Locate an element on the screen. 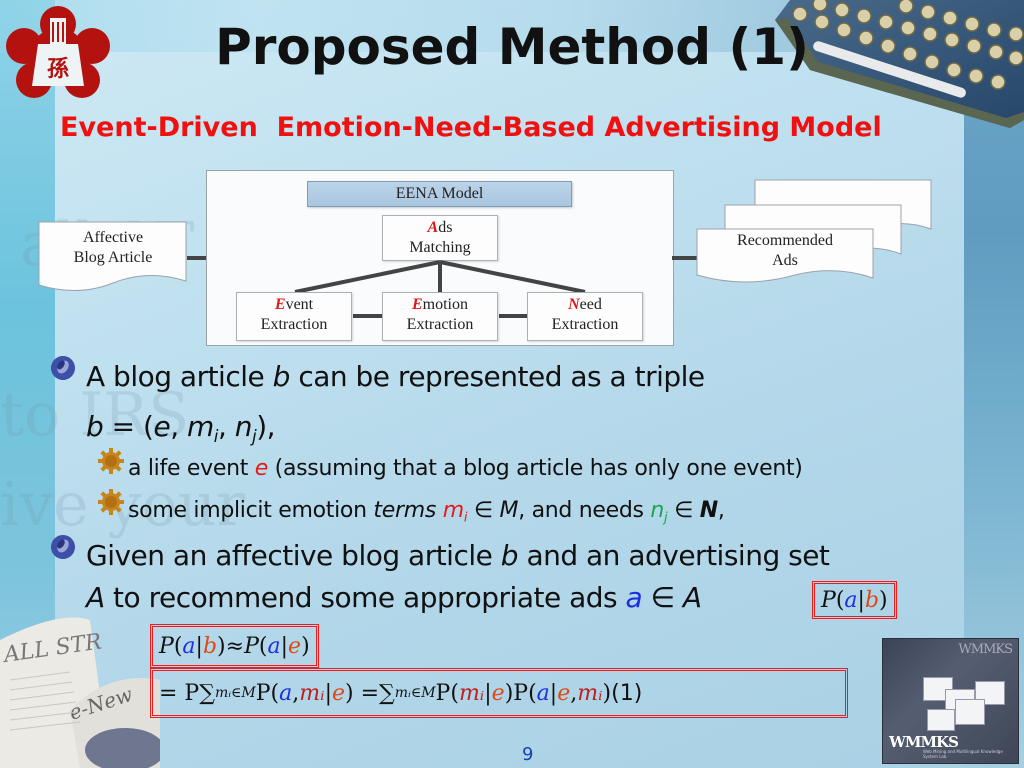 The height and width of the screenshot is (768, 1024). event-extraction-rest: vent is located at coordinates (299, 304).